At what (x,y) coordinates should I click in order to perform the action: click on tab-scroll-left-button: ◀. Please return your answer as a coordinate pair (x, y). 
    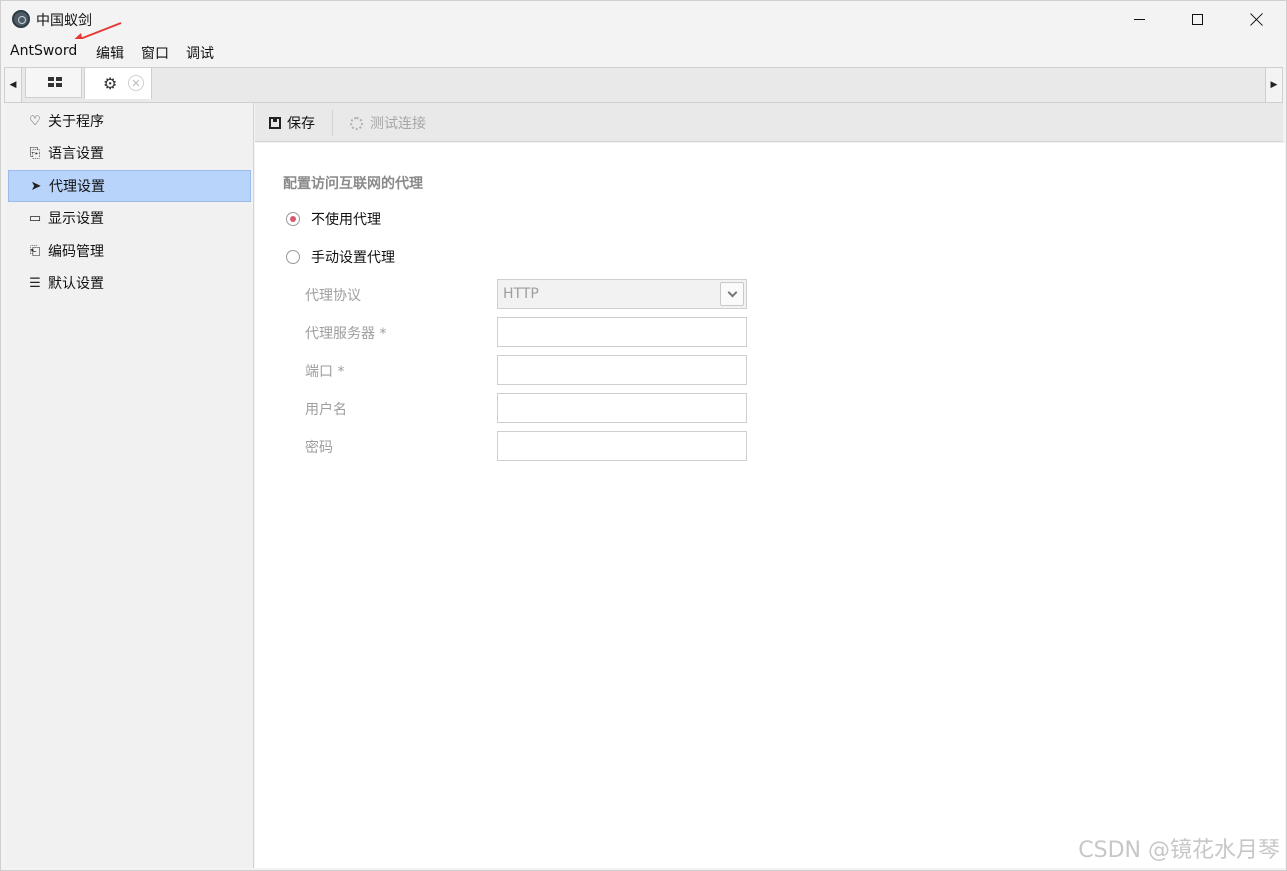
    Looking at the image, I should click on (13, 85).